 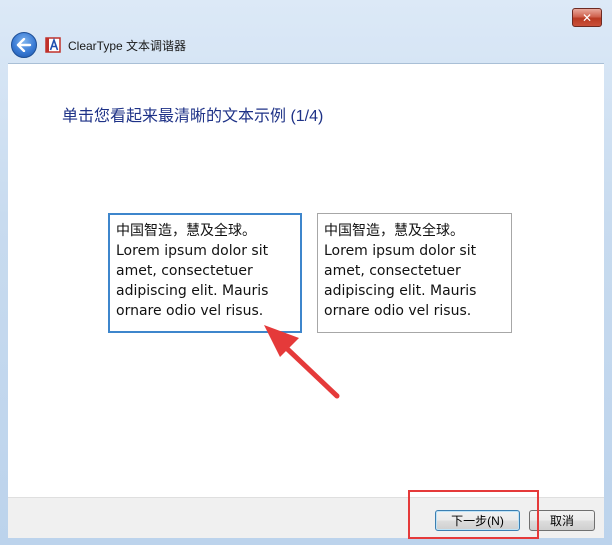 I want to click on close-icon: ✕, so click(x=587, y=17).